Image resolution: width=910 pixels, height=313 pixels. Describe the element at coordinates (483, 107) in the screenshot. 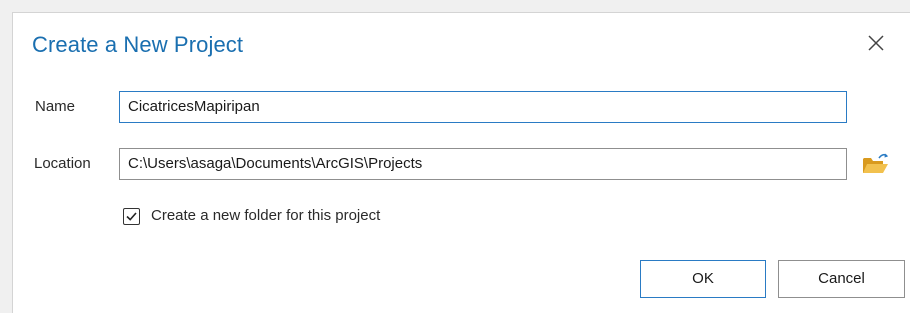

I see `project-name-input: CicatricesMapiripan` at that location.